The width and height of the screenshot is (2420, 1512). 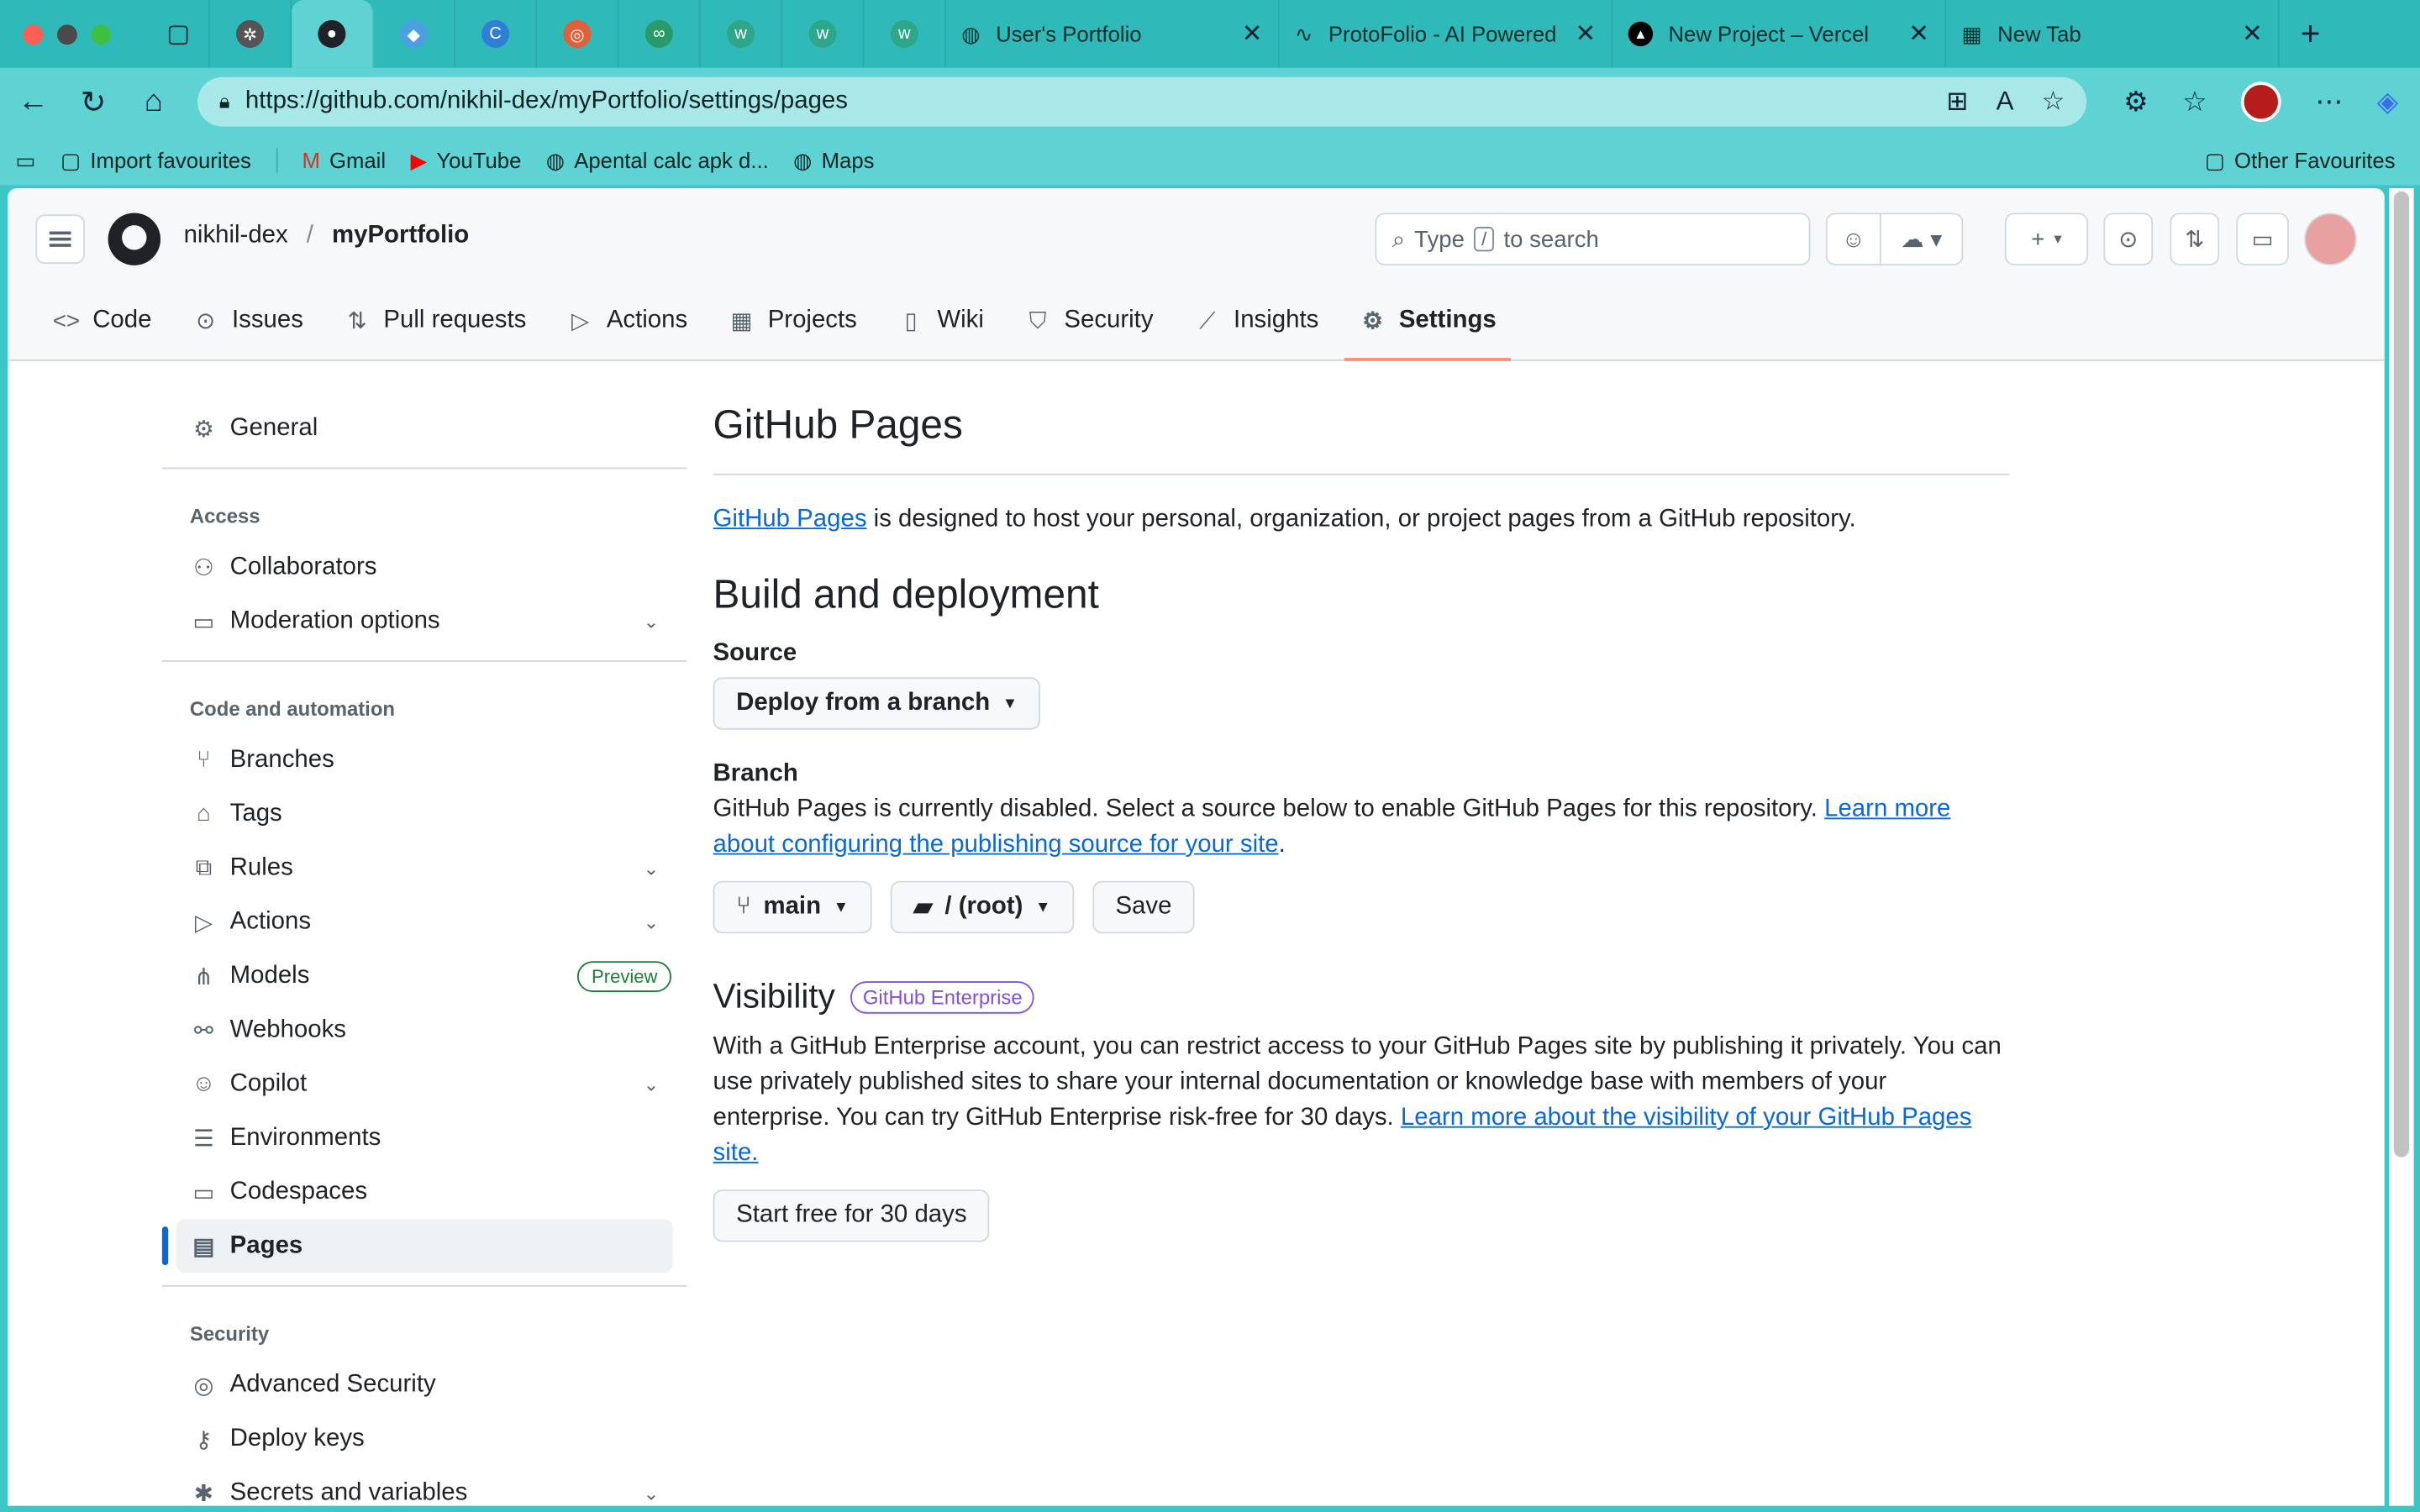 What do you see at coordinates (2401, 674) in the screenshot?
I see `scrollbar-thumb` at bounding box center [2401, 674].